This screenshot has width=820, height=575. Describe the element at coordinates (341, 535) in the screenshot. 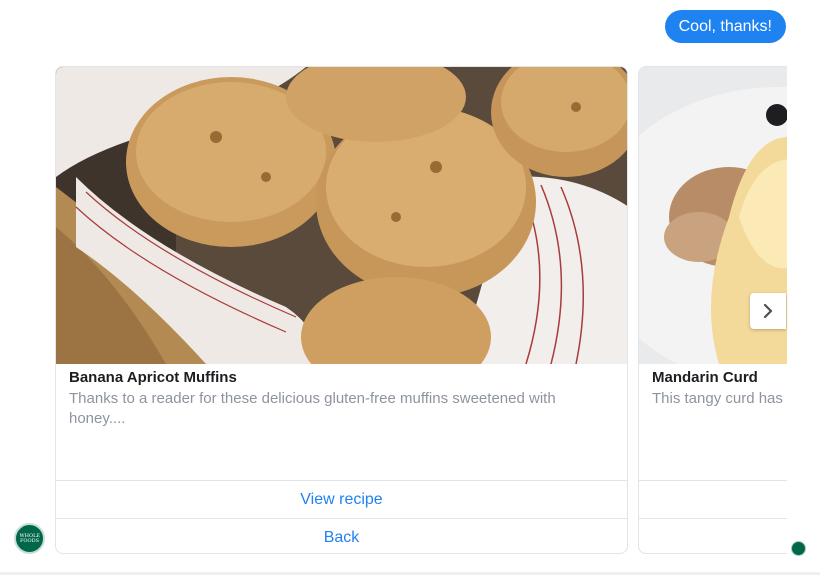

I see `back-button: Back` at that location.